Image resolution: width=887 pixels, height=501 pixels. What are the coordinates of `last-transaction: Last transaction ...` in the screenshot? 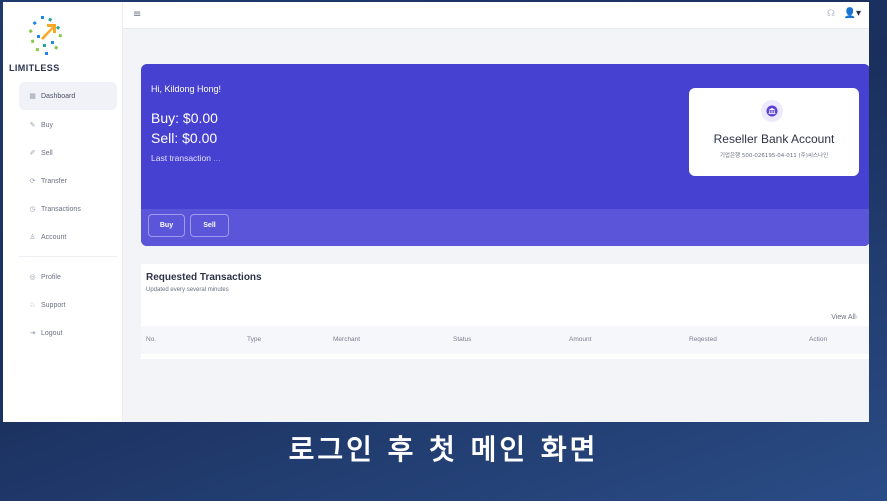 It's located at (185, 158).